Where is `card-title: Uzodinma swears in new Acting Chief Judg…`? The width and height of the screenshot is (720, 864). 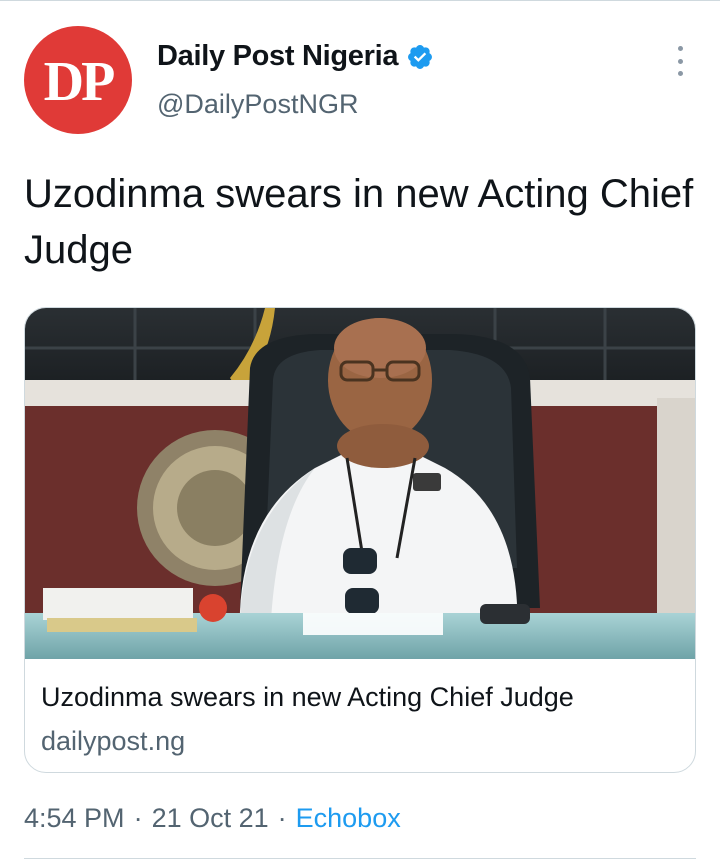 card-title: Uzodinma swears in new Acting Chief Judg… is located at coordinates (307, 697).